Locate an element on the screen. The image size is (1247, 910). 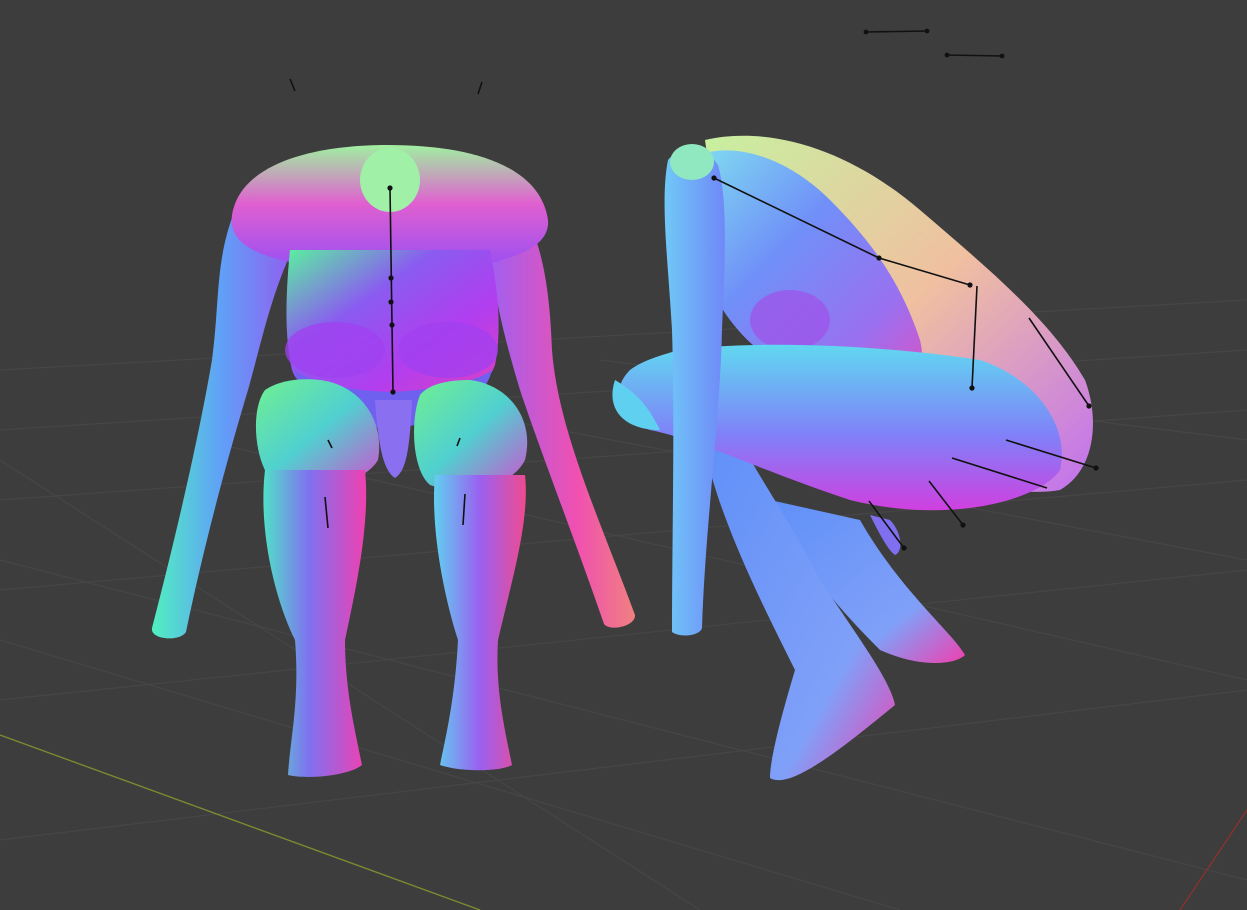
front-left-shin is located at coordinates (315, 623).